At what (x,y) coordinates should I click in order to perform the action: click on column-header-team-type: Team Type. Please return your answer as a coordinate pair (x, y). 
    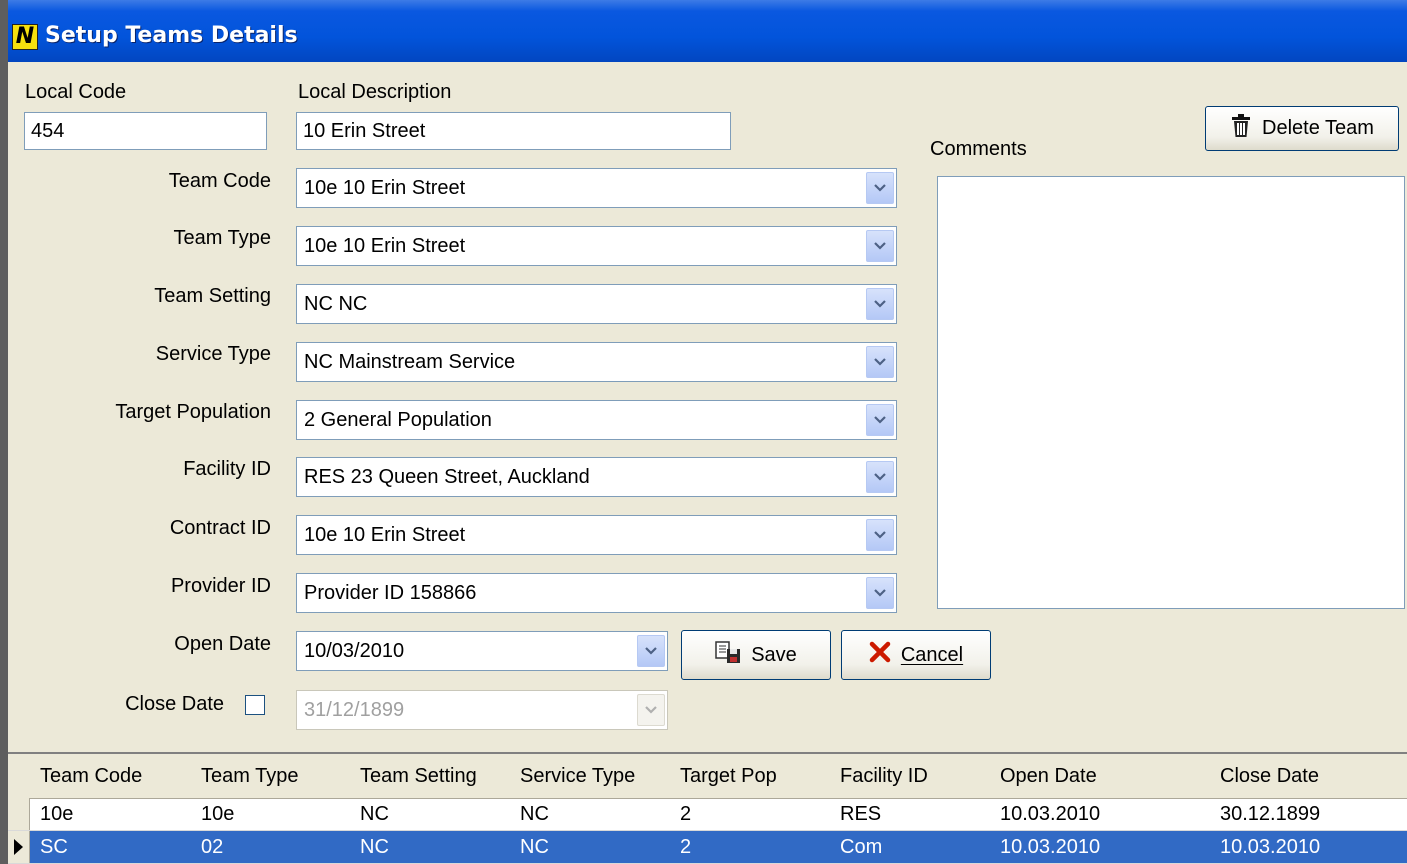
    Looking at the image, I should click on (249, 776).